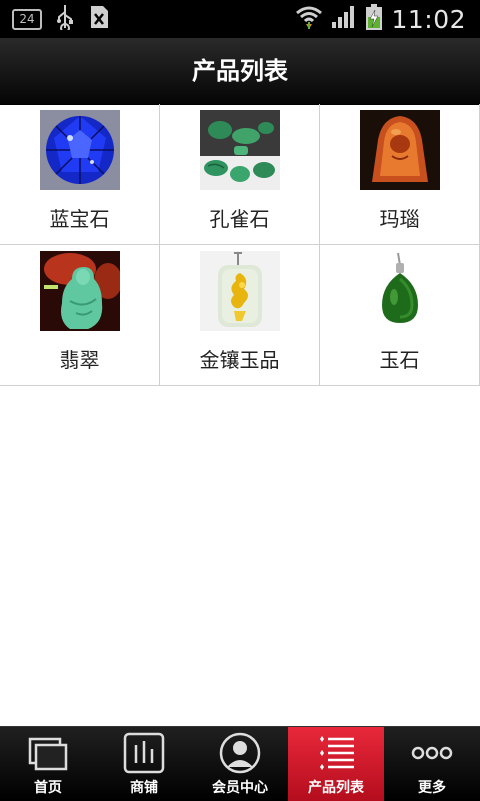  I want to click on nav-item-member-center: 会员中心, so click(240, 764).